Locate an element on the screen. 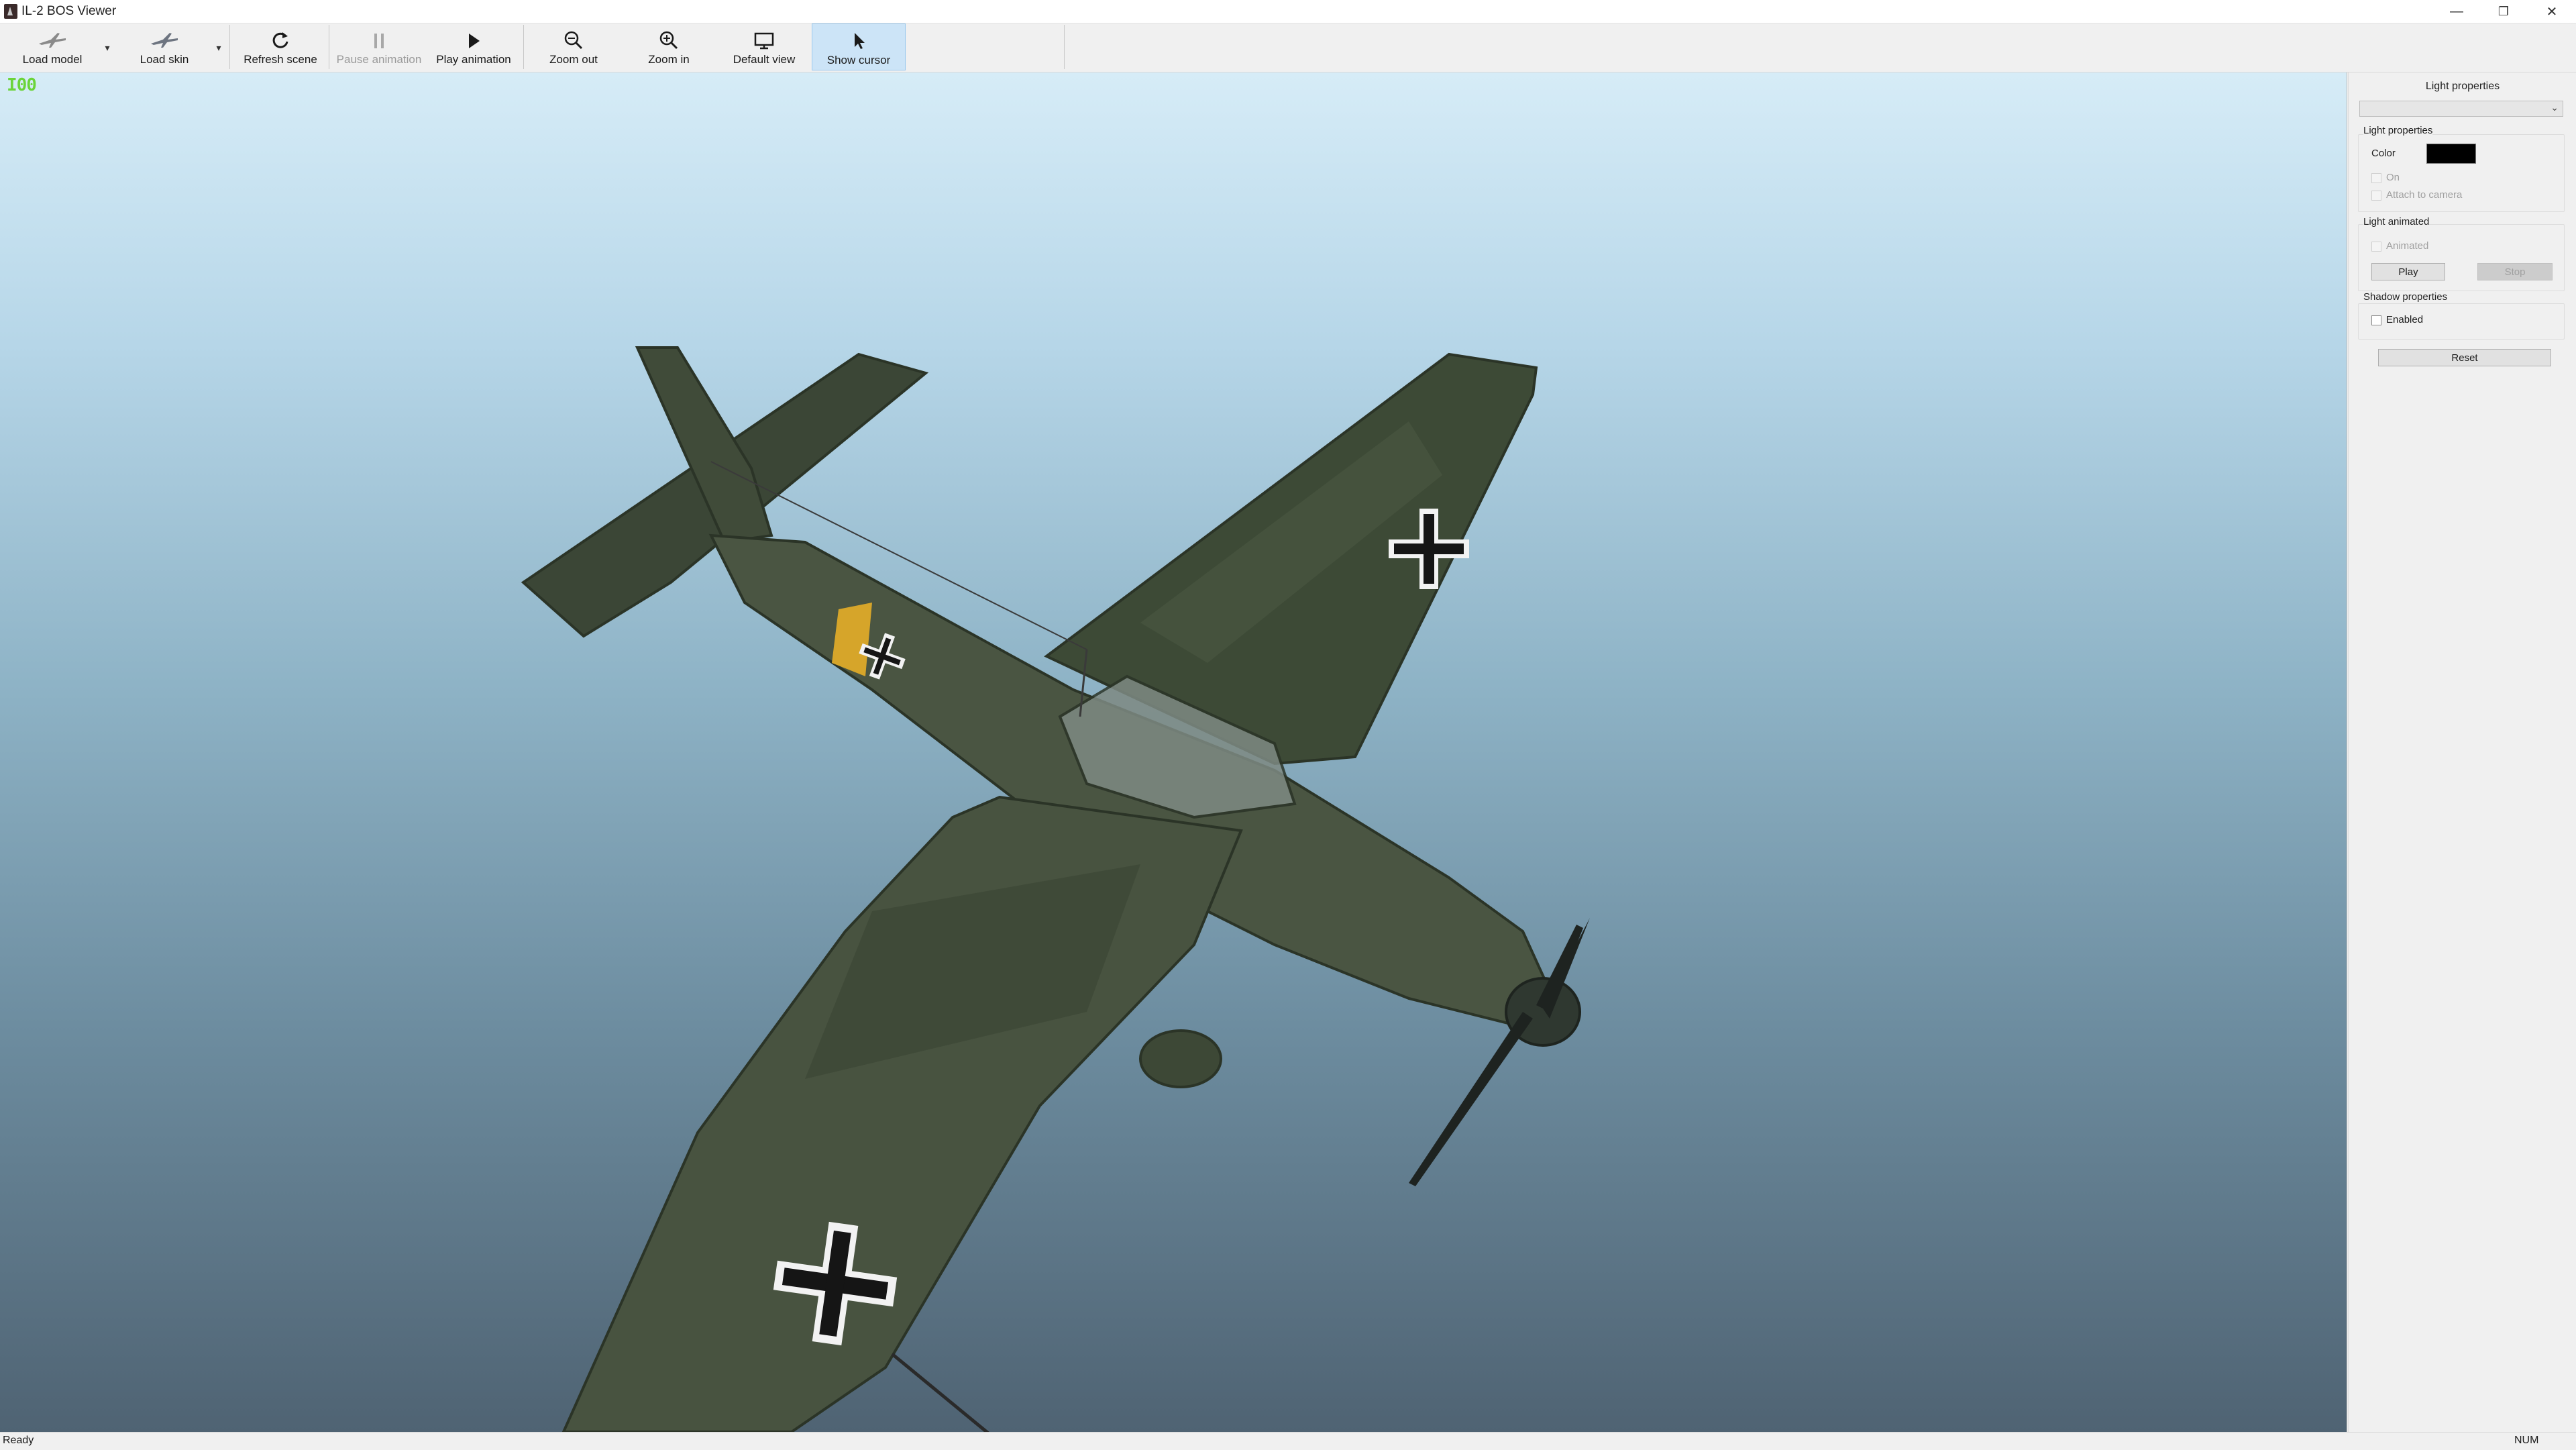 The image size is (2576, 1450). panel-title: Light properties is located at coordinates (2462, 86).